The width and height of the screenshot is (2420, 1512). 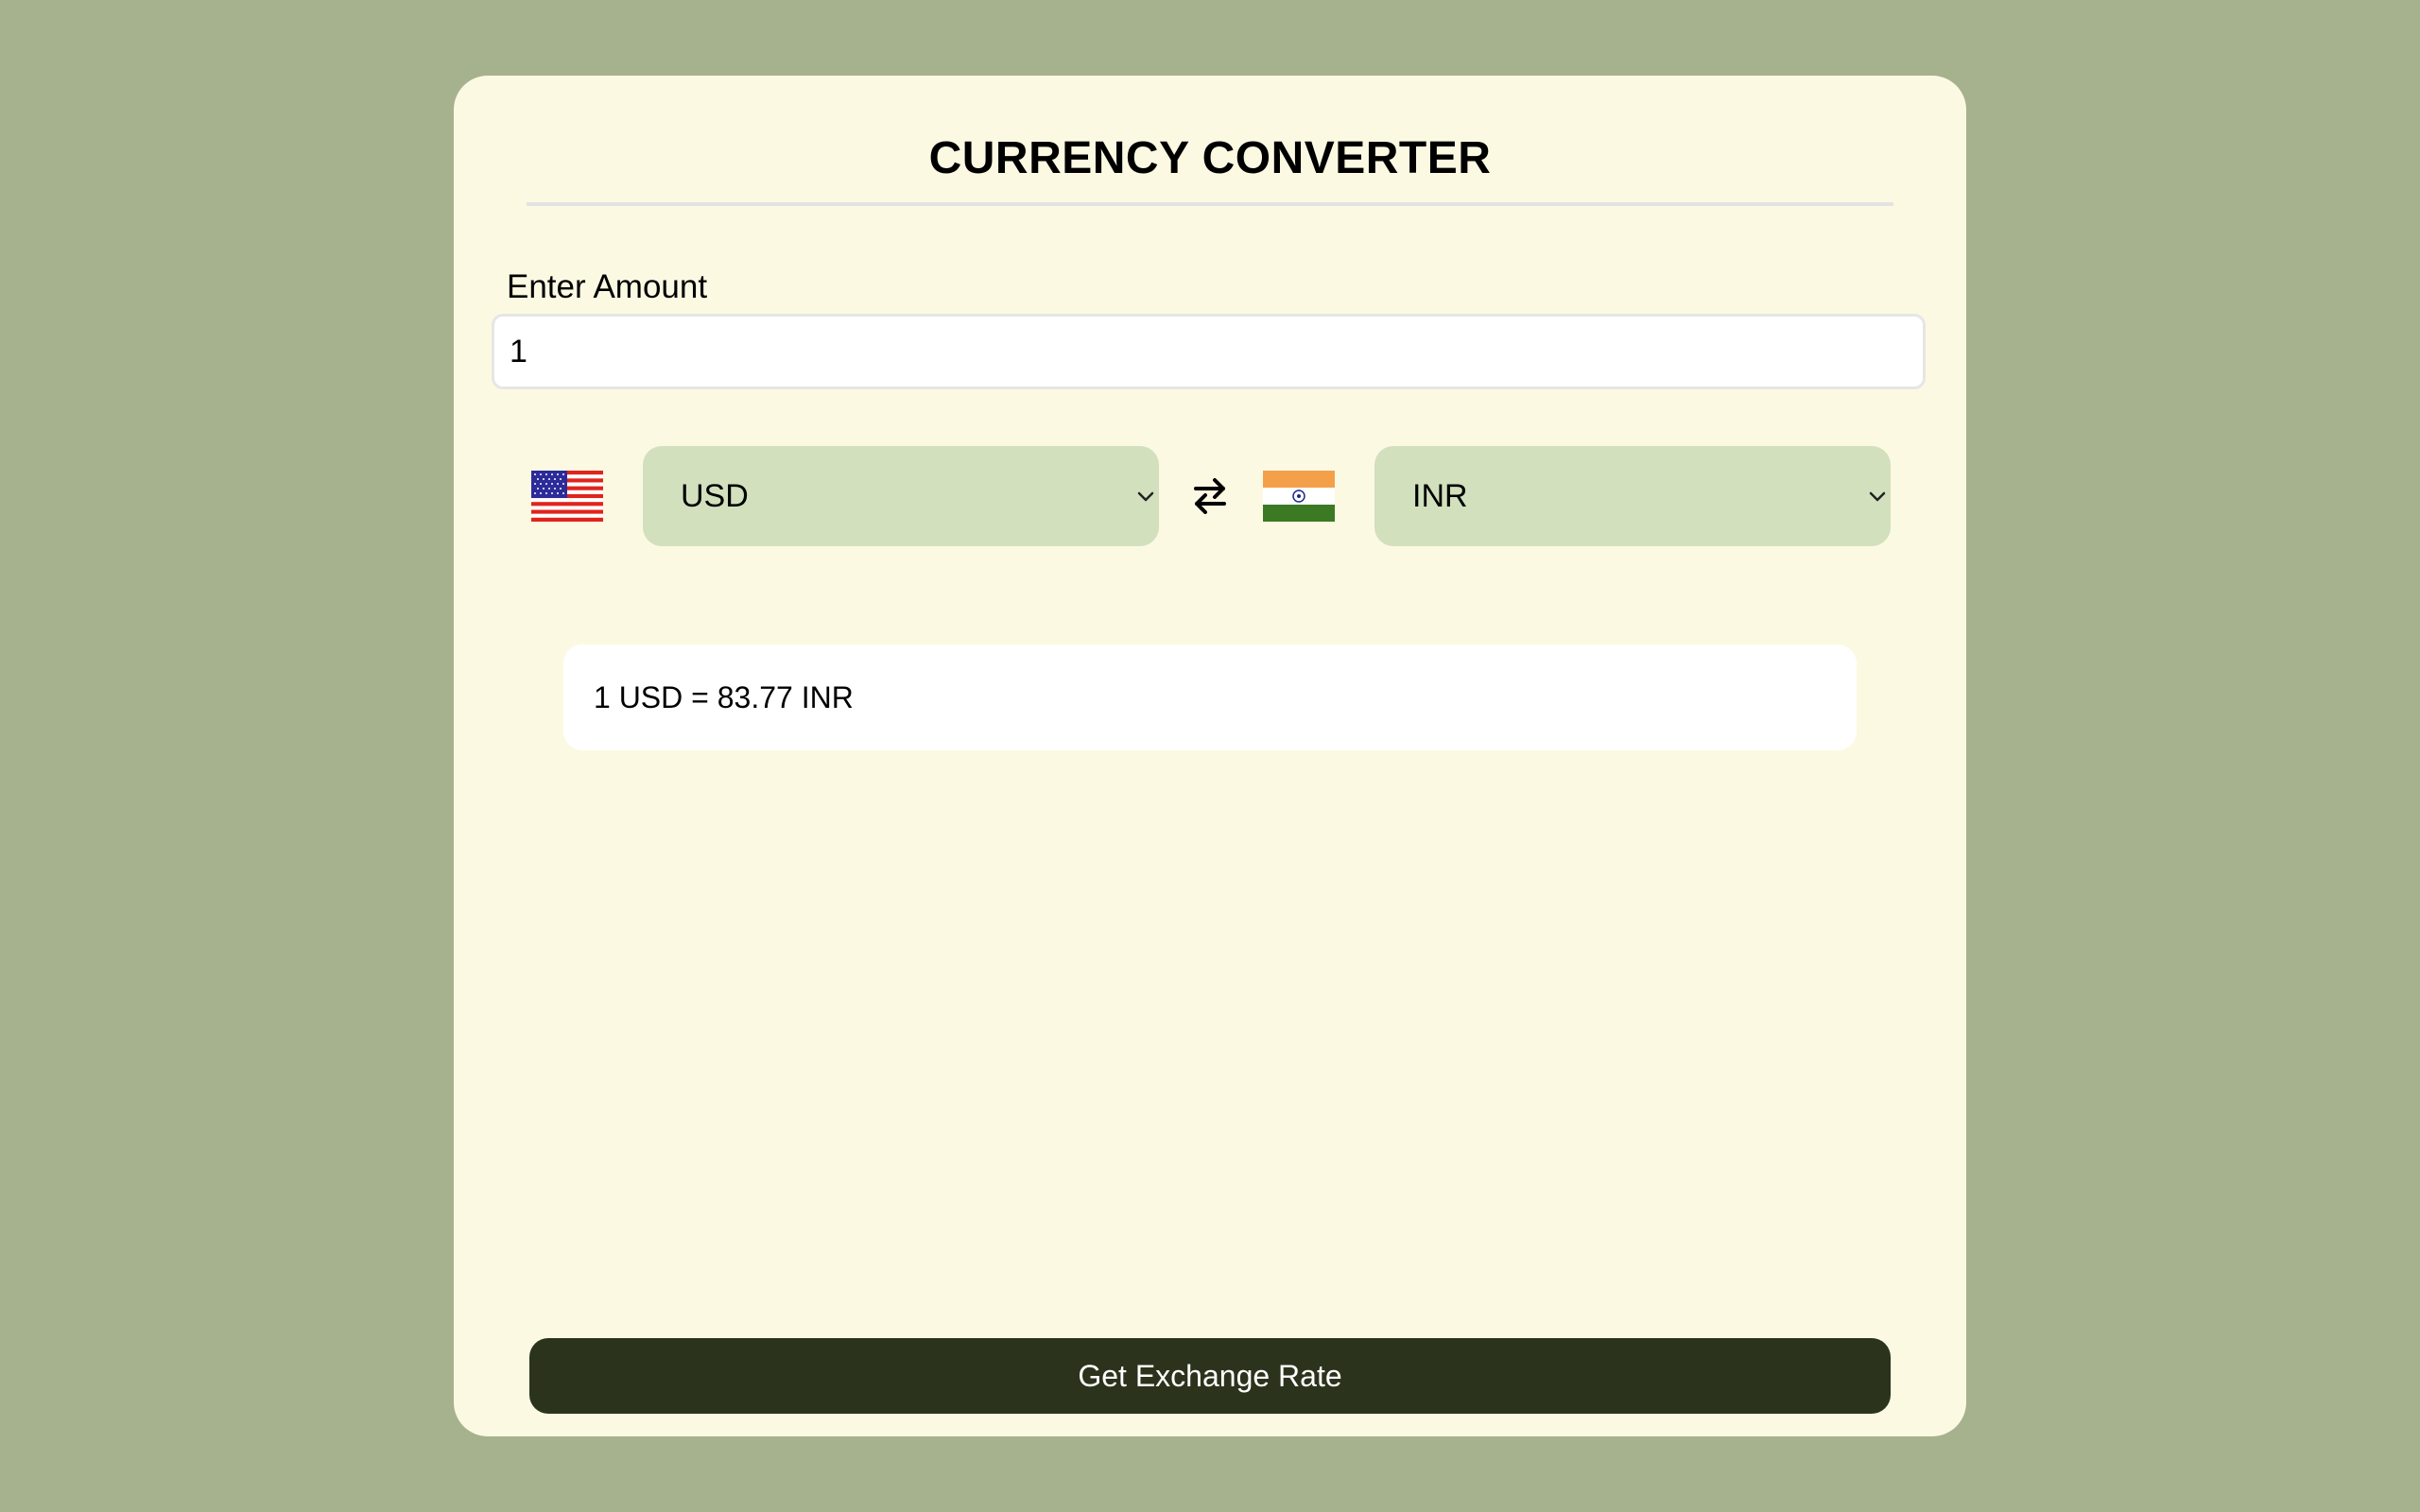 I want to click on to-currency-select: INR, so click(x=1632, y=496).